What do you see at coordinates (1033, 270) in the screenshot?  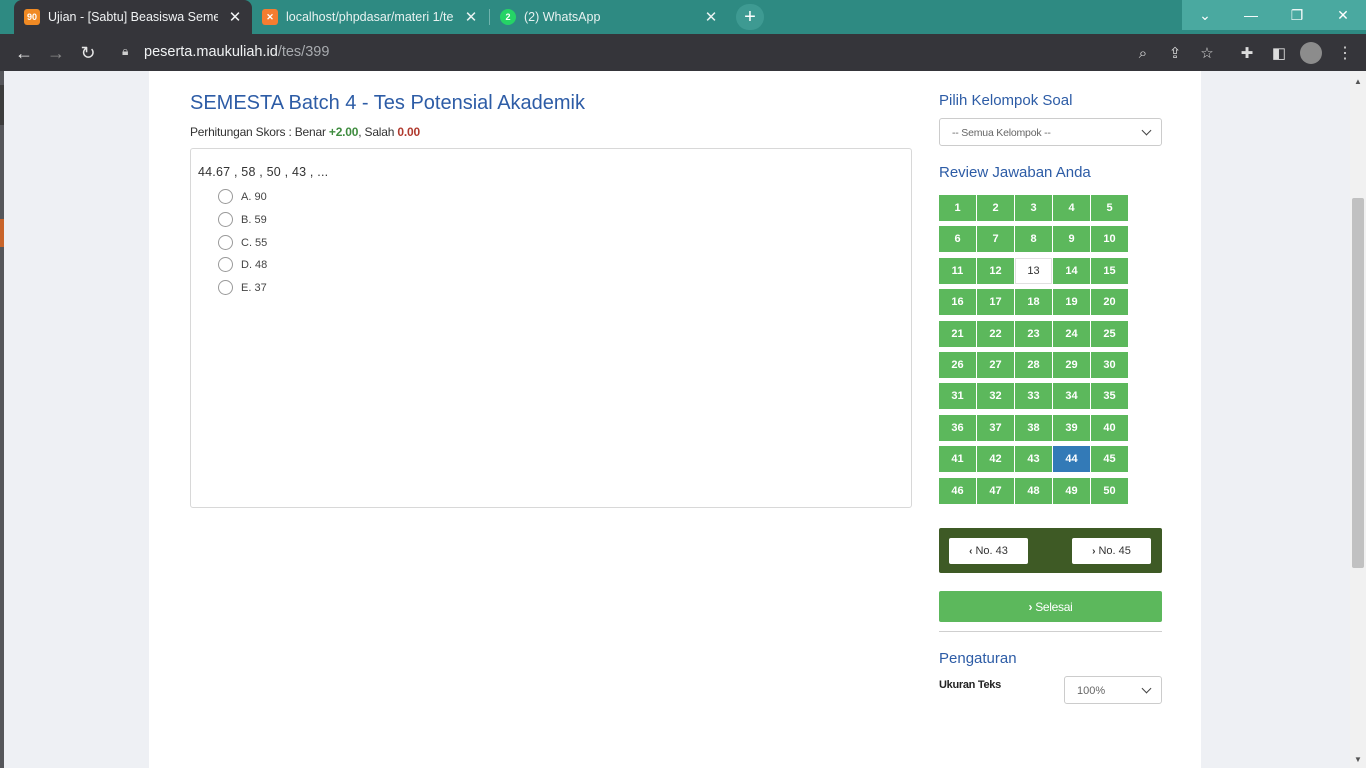 I see `question-number-cell: 13` at bounding box center [1033, 270].